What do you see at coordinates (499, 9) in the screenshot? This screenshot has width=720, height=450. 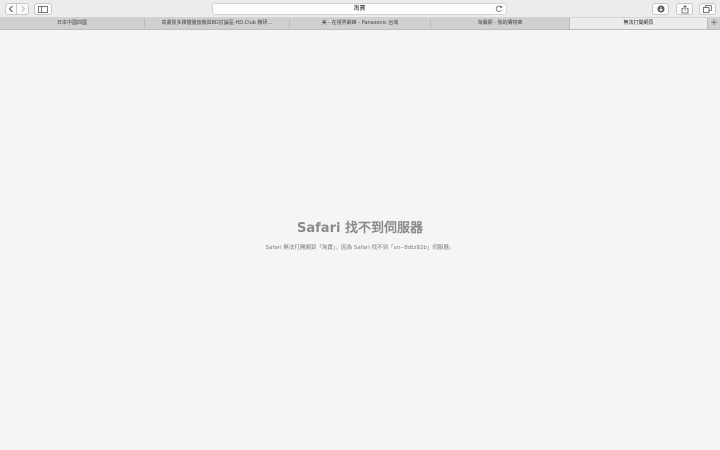 I see `reload-icon` at bounding box center [499, 9].